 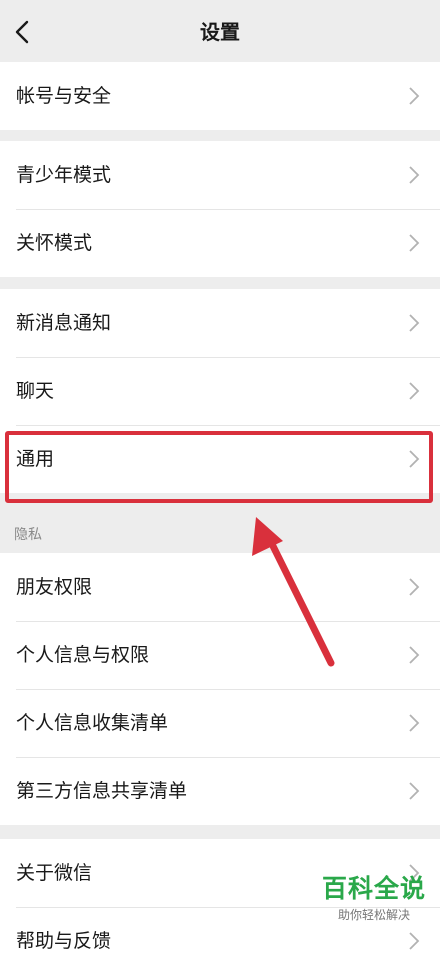 What do you see at coordinates (64, 323) in the screenshot?
I see `settings-item-label: 新消息通知` at bounding box center [64, 323].